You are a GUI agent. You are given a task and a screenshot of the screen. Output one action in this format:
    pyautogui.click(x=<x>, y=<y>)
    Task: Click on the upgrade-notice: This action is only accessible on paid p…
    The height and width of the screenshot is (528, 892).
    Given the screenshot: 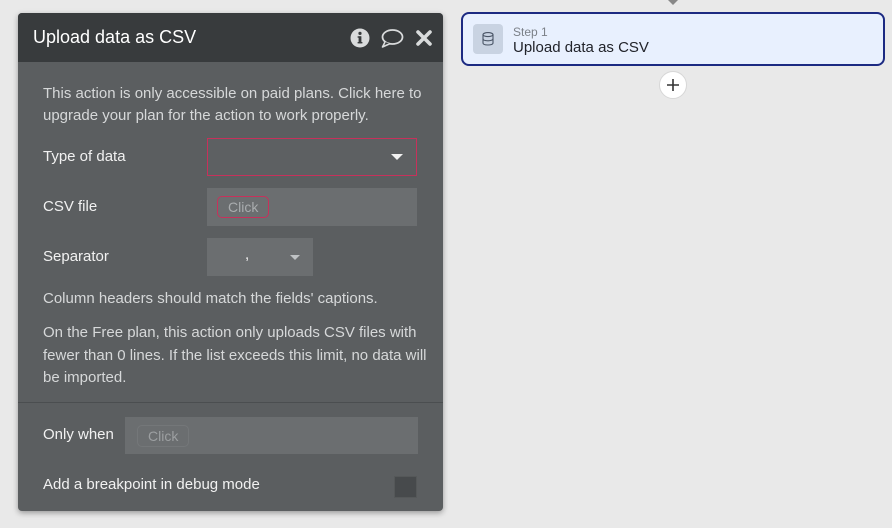 What is the action you would take?
    pyautogui.click(x=235, y=105)
    